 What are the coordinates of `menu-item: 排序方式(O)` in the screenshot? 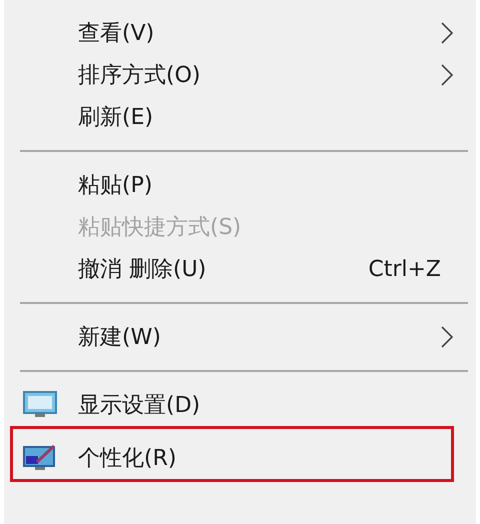 It's located at (236, 75).